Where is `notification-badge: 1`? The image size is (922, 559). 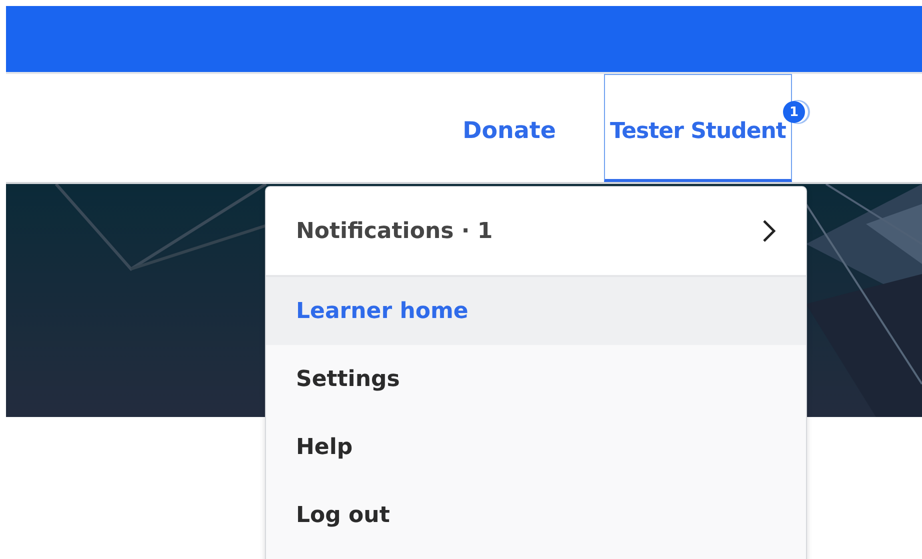
notification-badge: 1 is located at coordinates (794, 112).